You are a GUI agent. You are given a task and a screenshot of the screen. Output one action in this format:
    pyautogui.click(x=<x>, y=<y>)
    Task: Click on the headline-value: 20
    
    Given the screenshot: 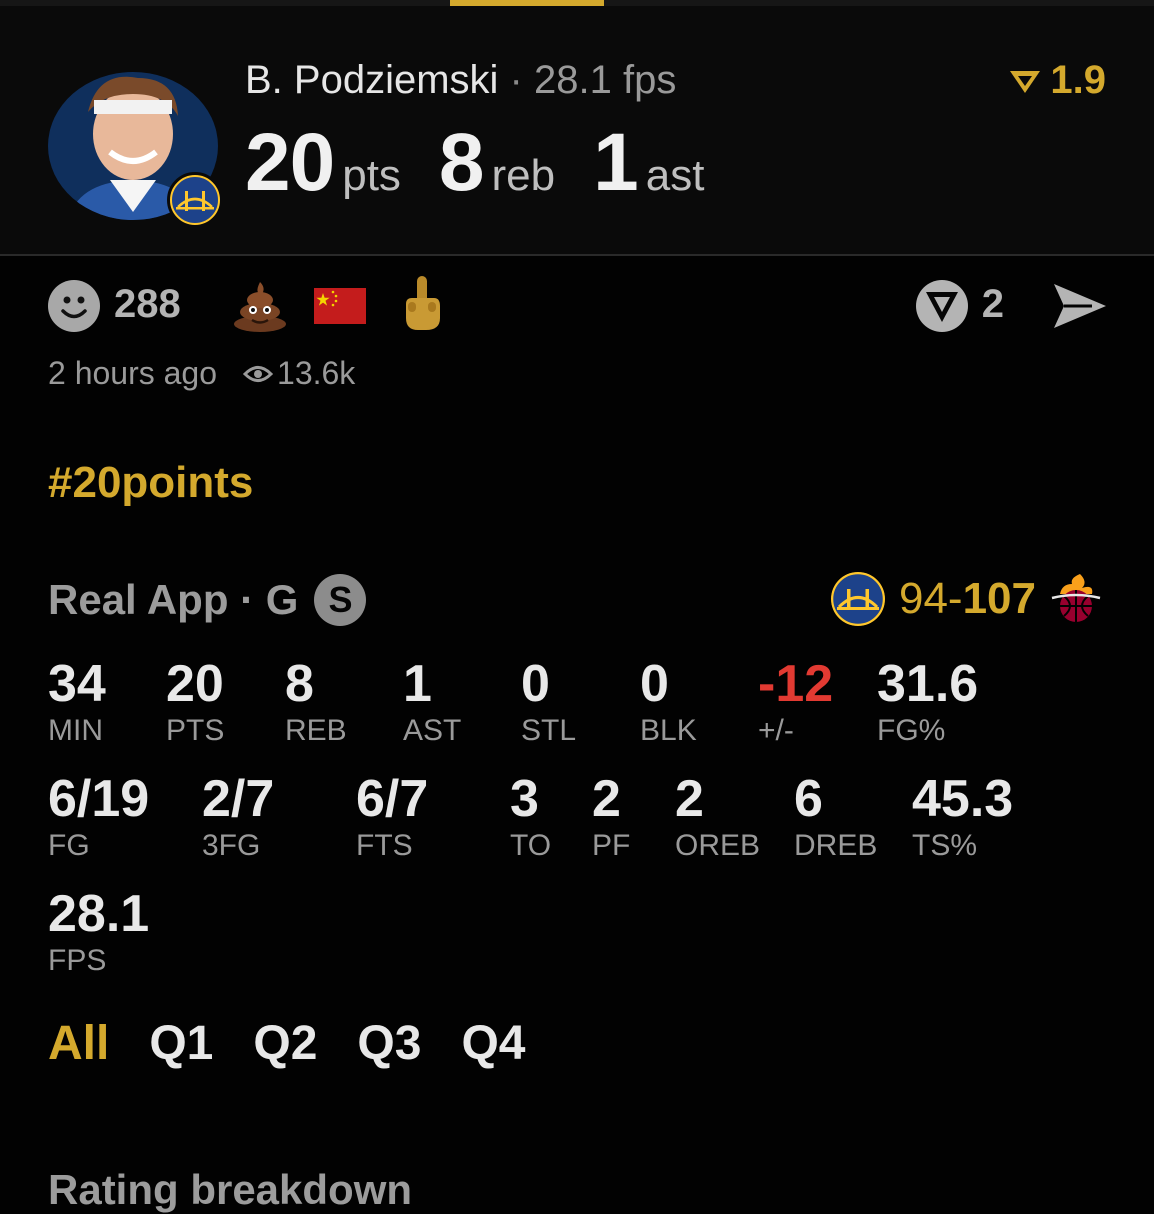 What is the action you would take?
    pyautogui.click(x=290, y=162)
    